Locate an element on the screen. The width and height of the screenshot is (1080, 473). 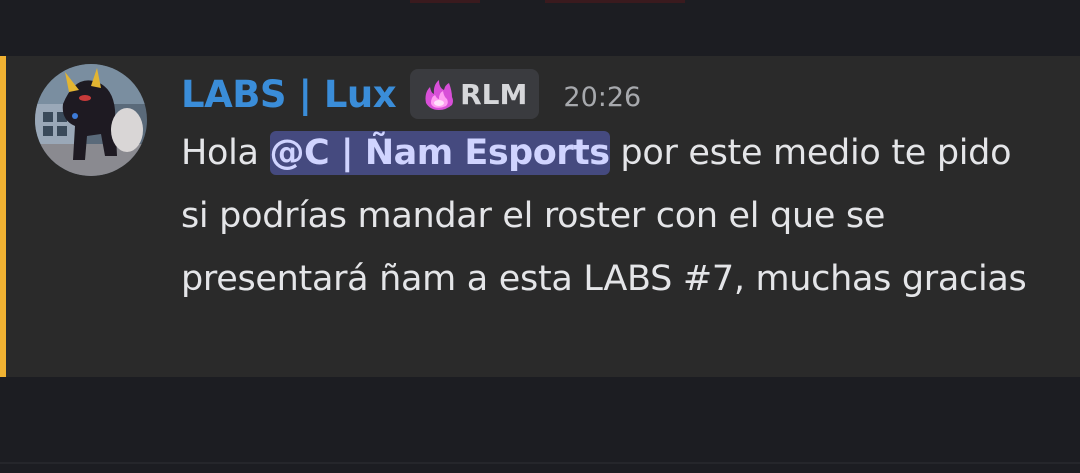
message-header: LABS | Lux RLM 20:26 is located at coordinates (411, 94).